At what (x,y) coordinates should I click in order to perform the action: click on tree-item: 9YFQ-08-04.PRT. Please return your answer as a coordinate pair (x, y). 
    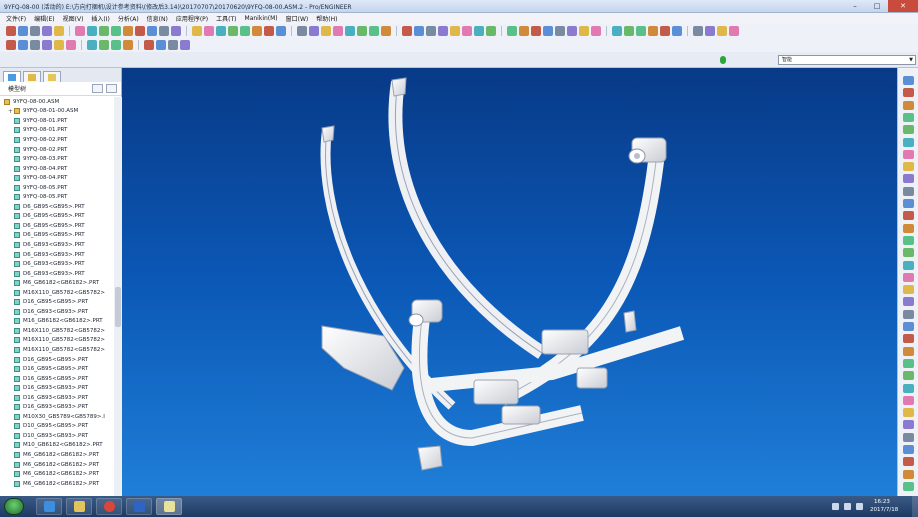
    Looking at the image, I should click on (59, 178).